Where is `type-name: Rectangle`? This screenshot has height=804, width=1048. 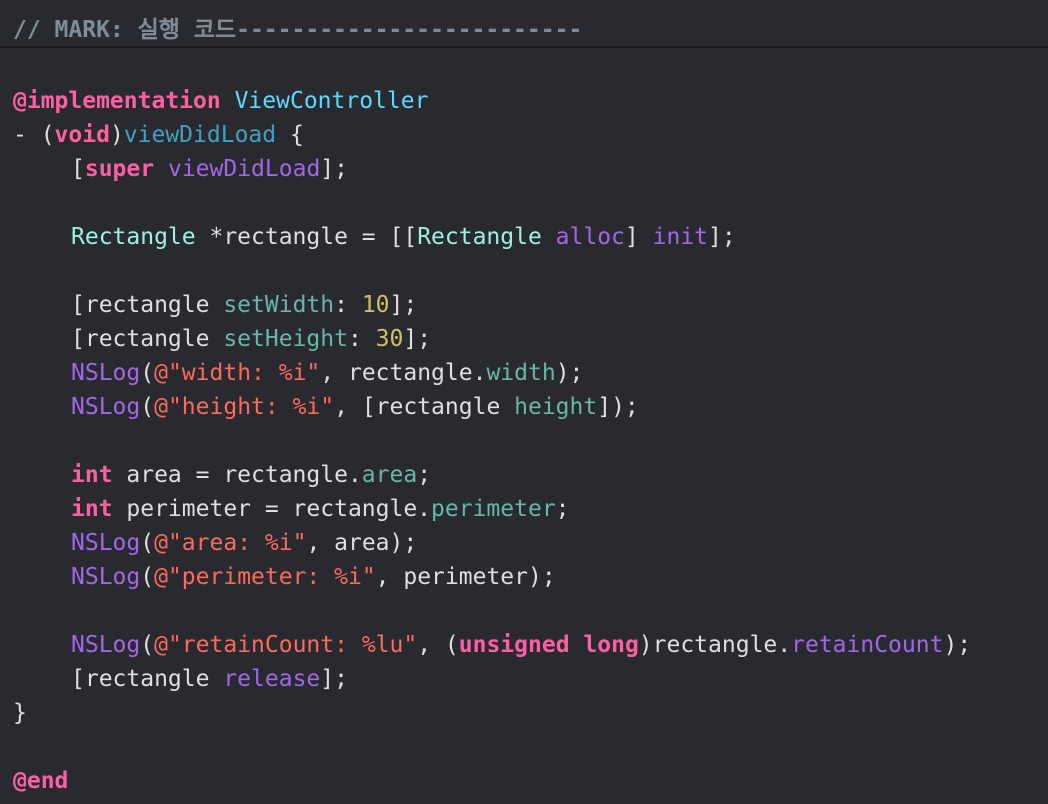 type-name: Rectangle is located at coordinates (133, 237).